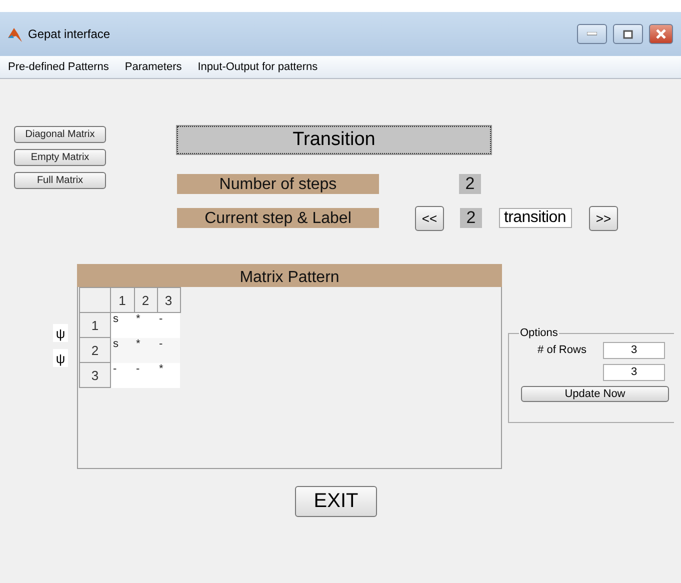  Describe the element at coordinates (153, 67) in the screenshot. I see `menu-item: Parameters` at that location.